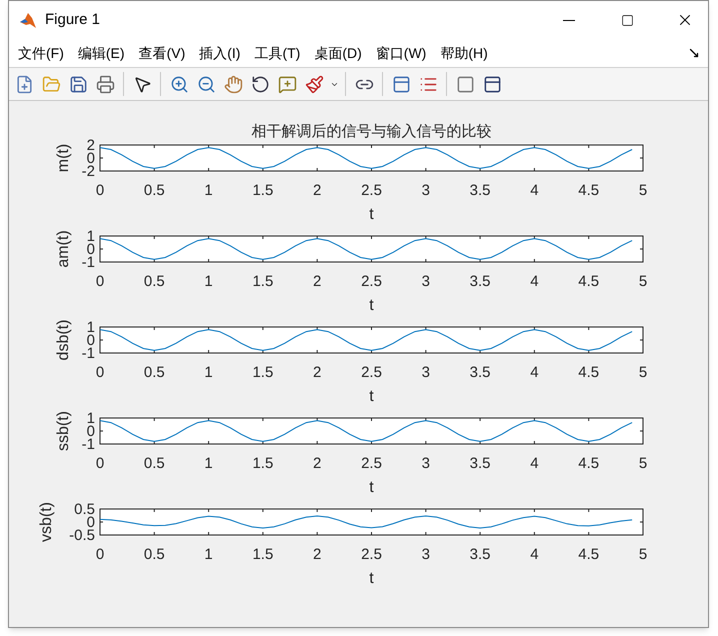 The image size is (718, 636). I want to click on y-axis-label: am(t), so click(63, 249).